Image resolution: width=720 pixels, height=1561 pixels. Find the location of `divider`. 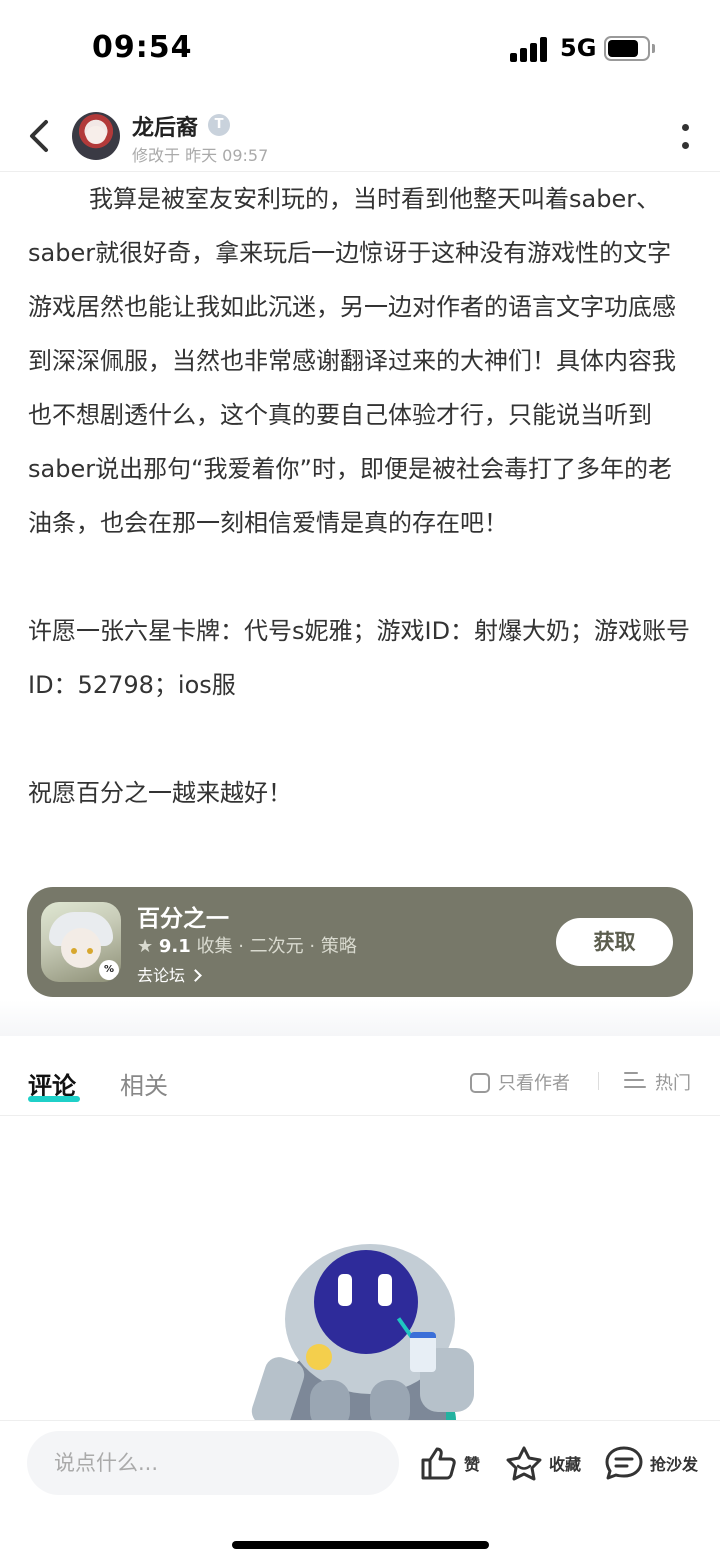

divider is located at coordinates (598, 1081).